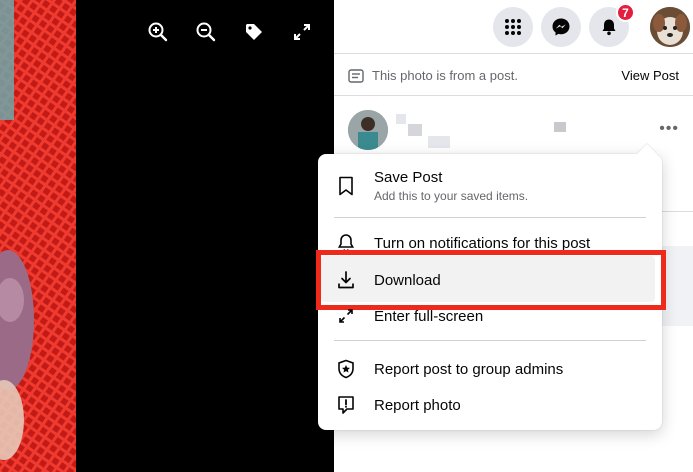  I want to click on fullscreen-icon, so click(302, 32).